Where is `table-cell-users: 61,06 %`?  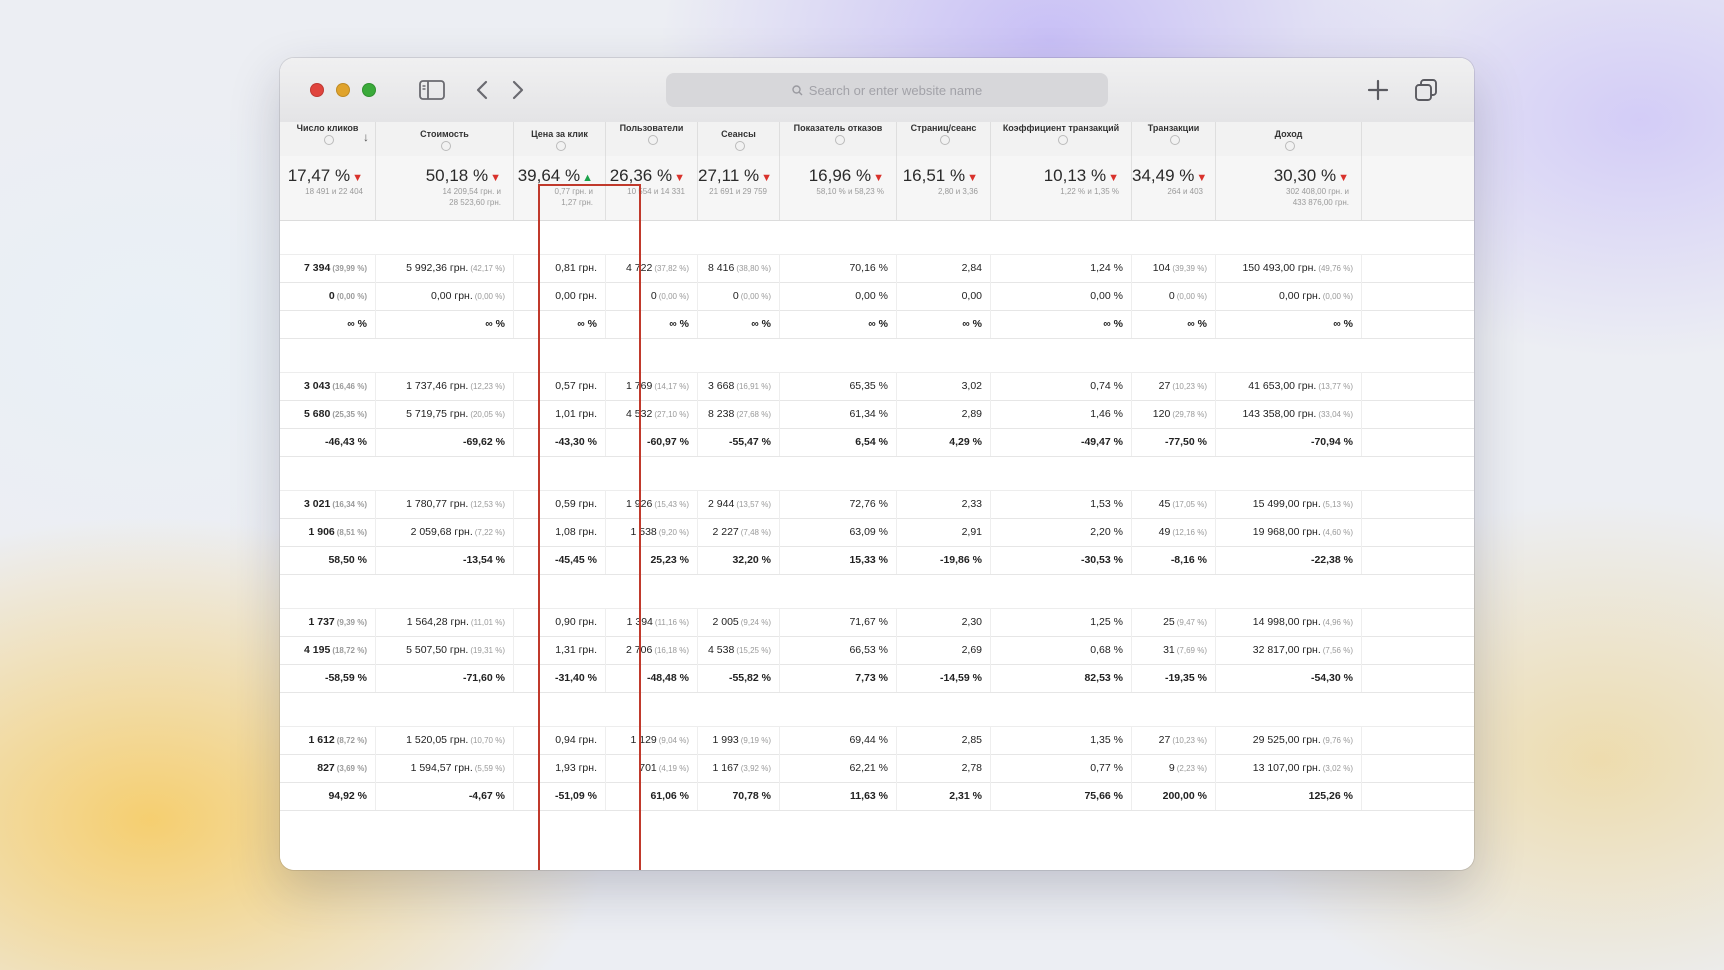
table-cell-users: 61,06 % is located at coordinates (652, 796).